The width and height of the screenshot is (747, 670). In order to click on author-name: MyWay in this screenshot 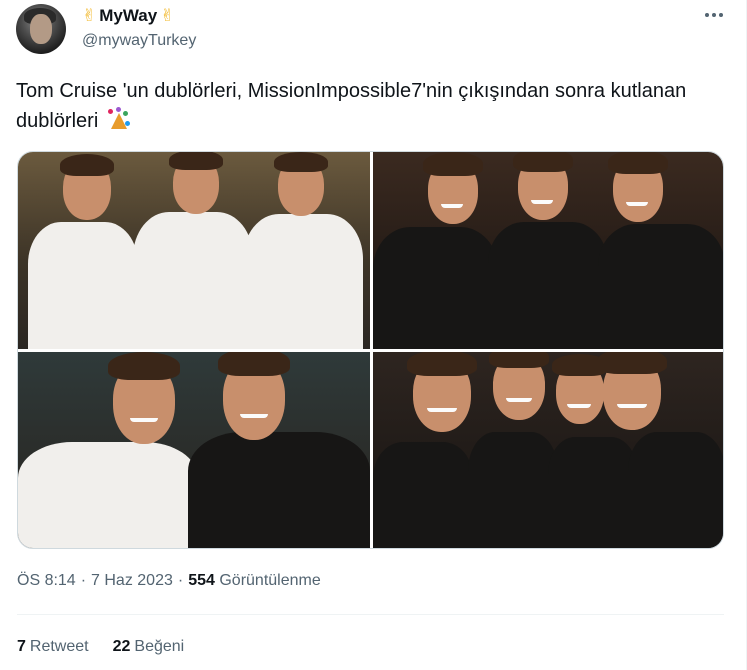, I will do `click(128, 16)`.